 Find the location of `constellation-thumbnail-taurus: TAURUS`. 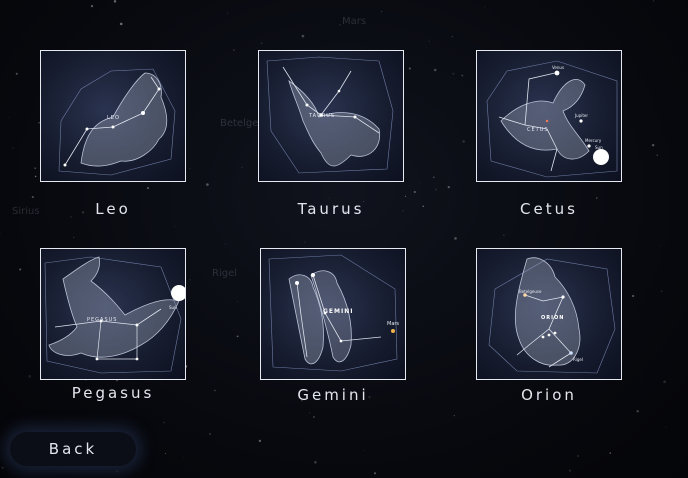

constellation-thumbnail-taurus: TAURUS is located at coordinates (331, 116).